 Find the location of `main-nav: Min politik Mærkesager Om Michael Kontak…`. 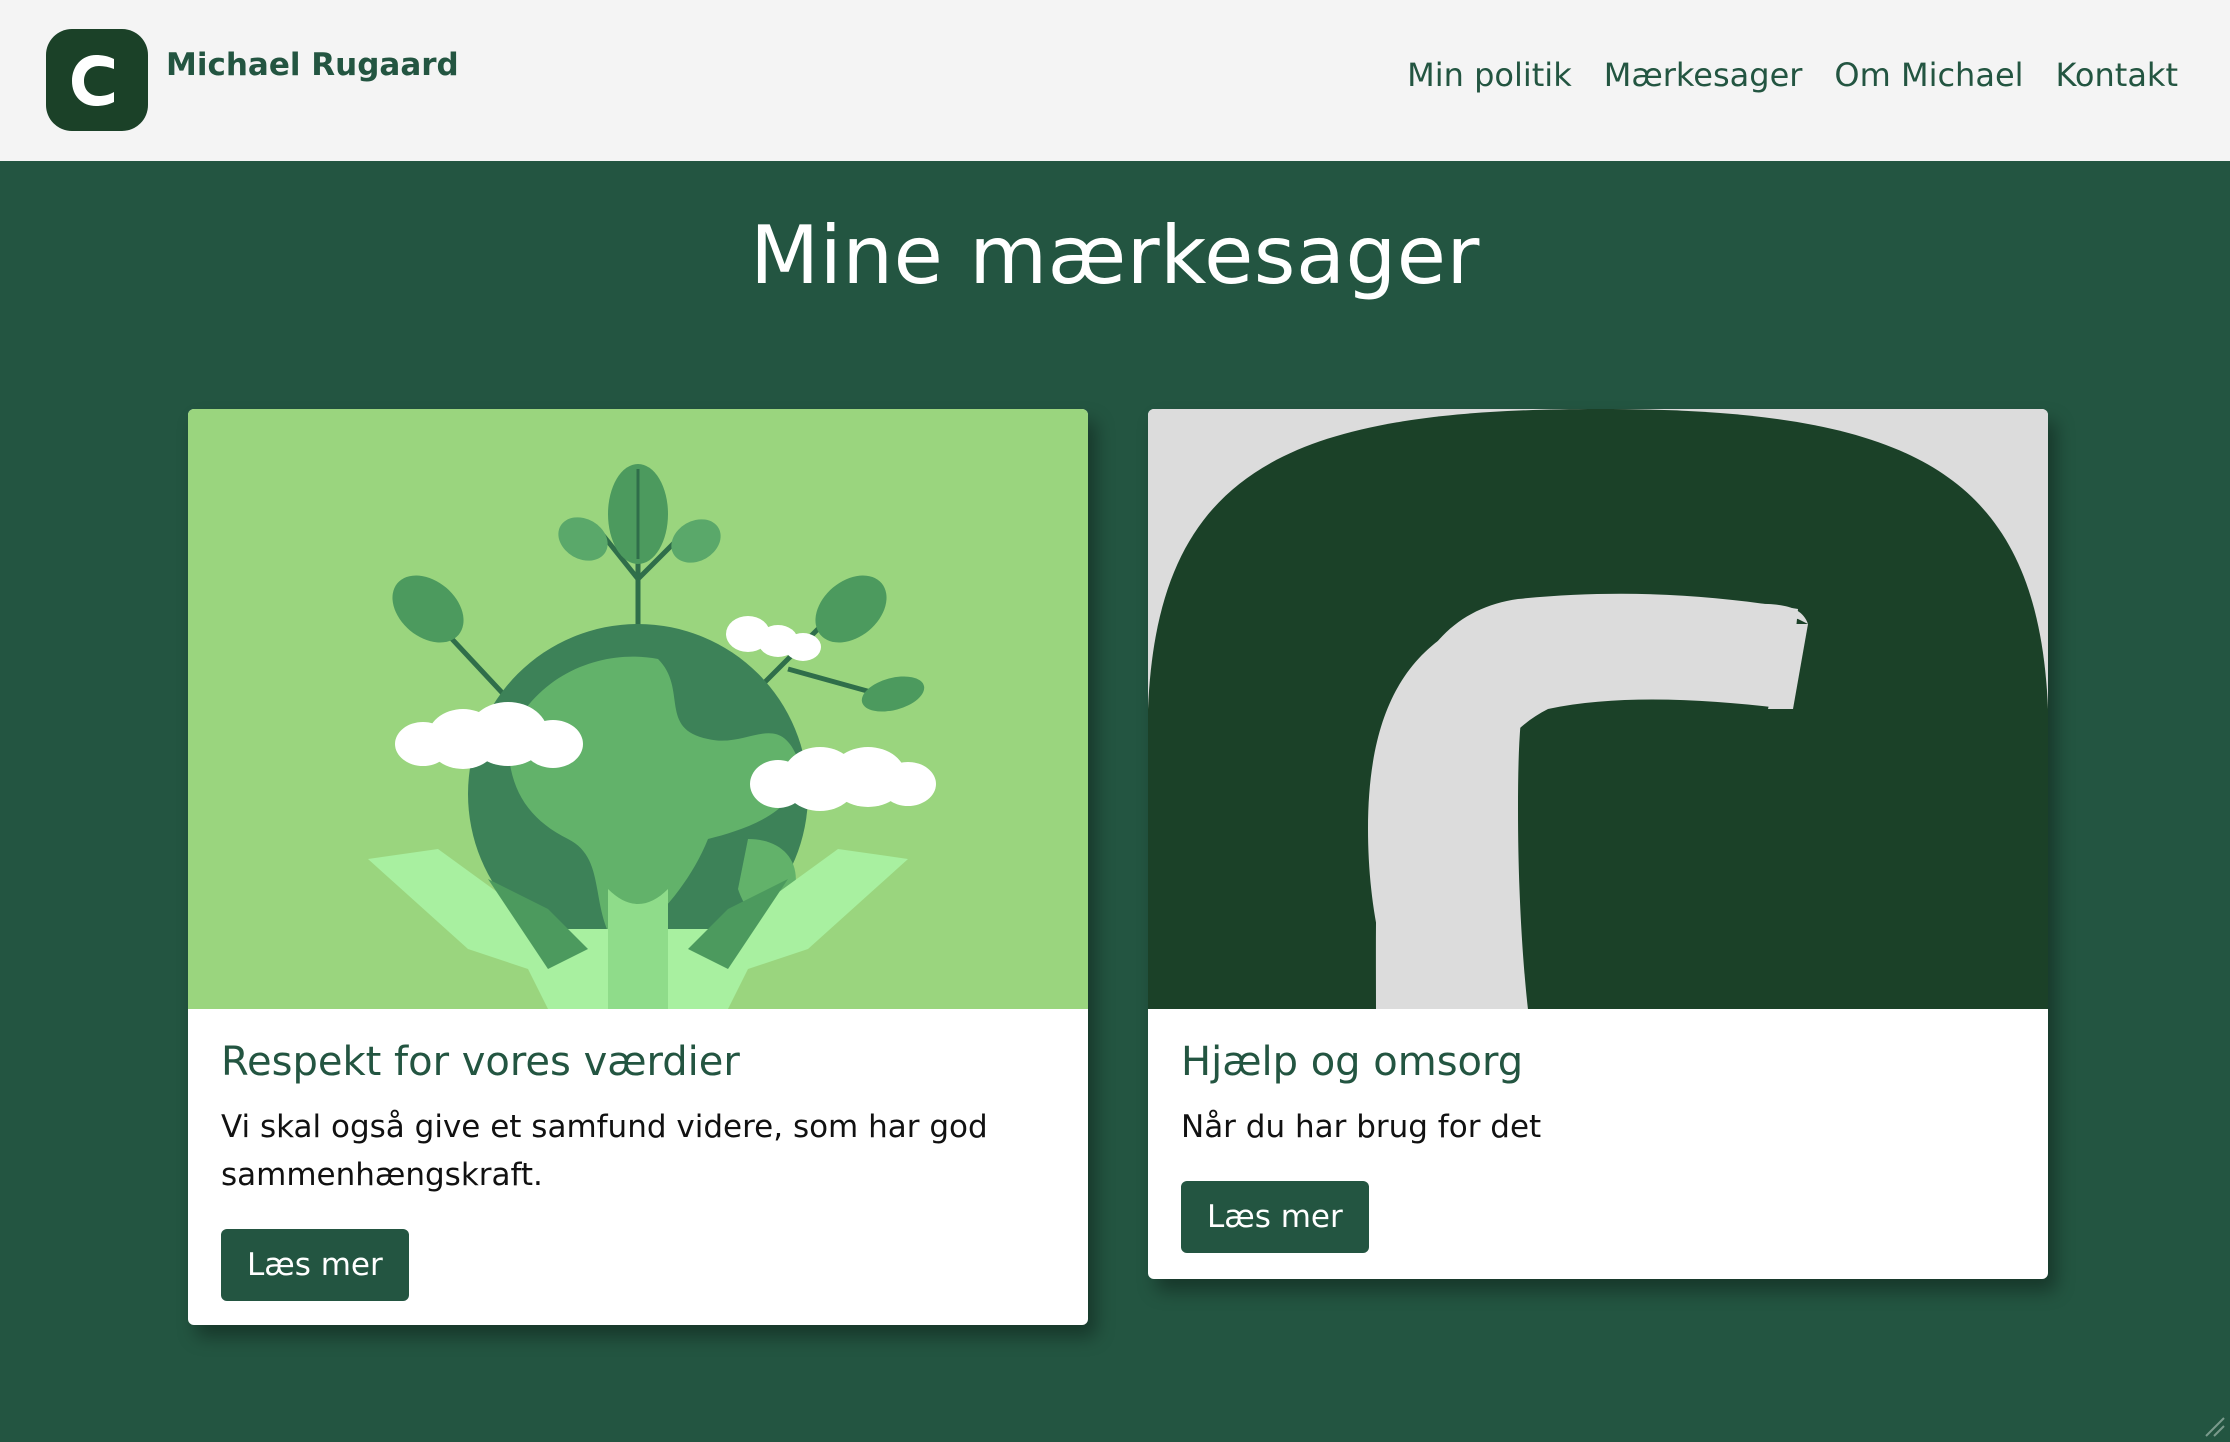

main-nav: Min politik Mærkesager Om Michael Kontak… is located at coordinates (1792, 75).